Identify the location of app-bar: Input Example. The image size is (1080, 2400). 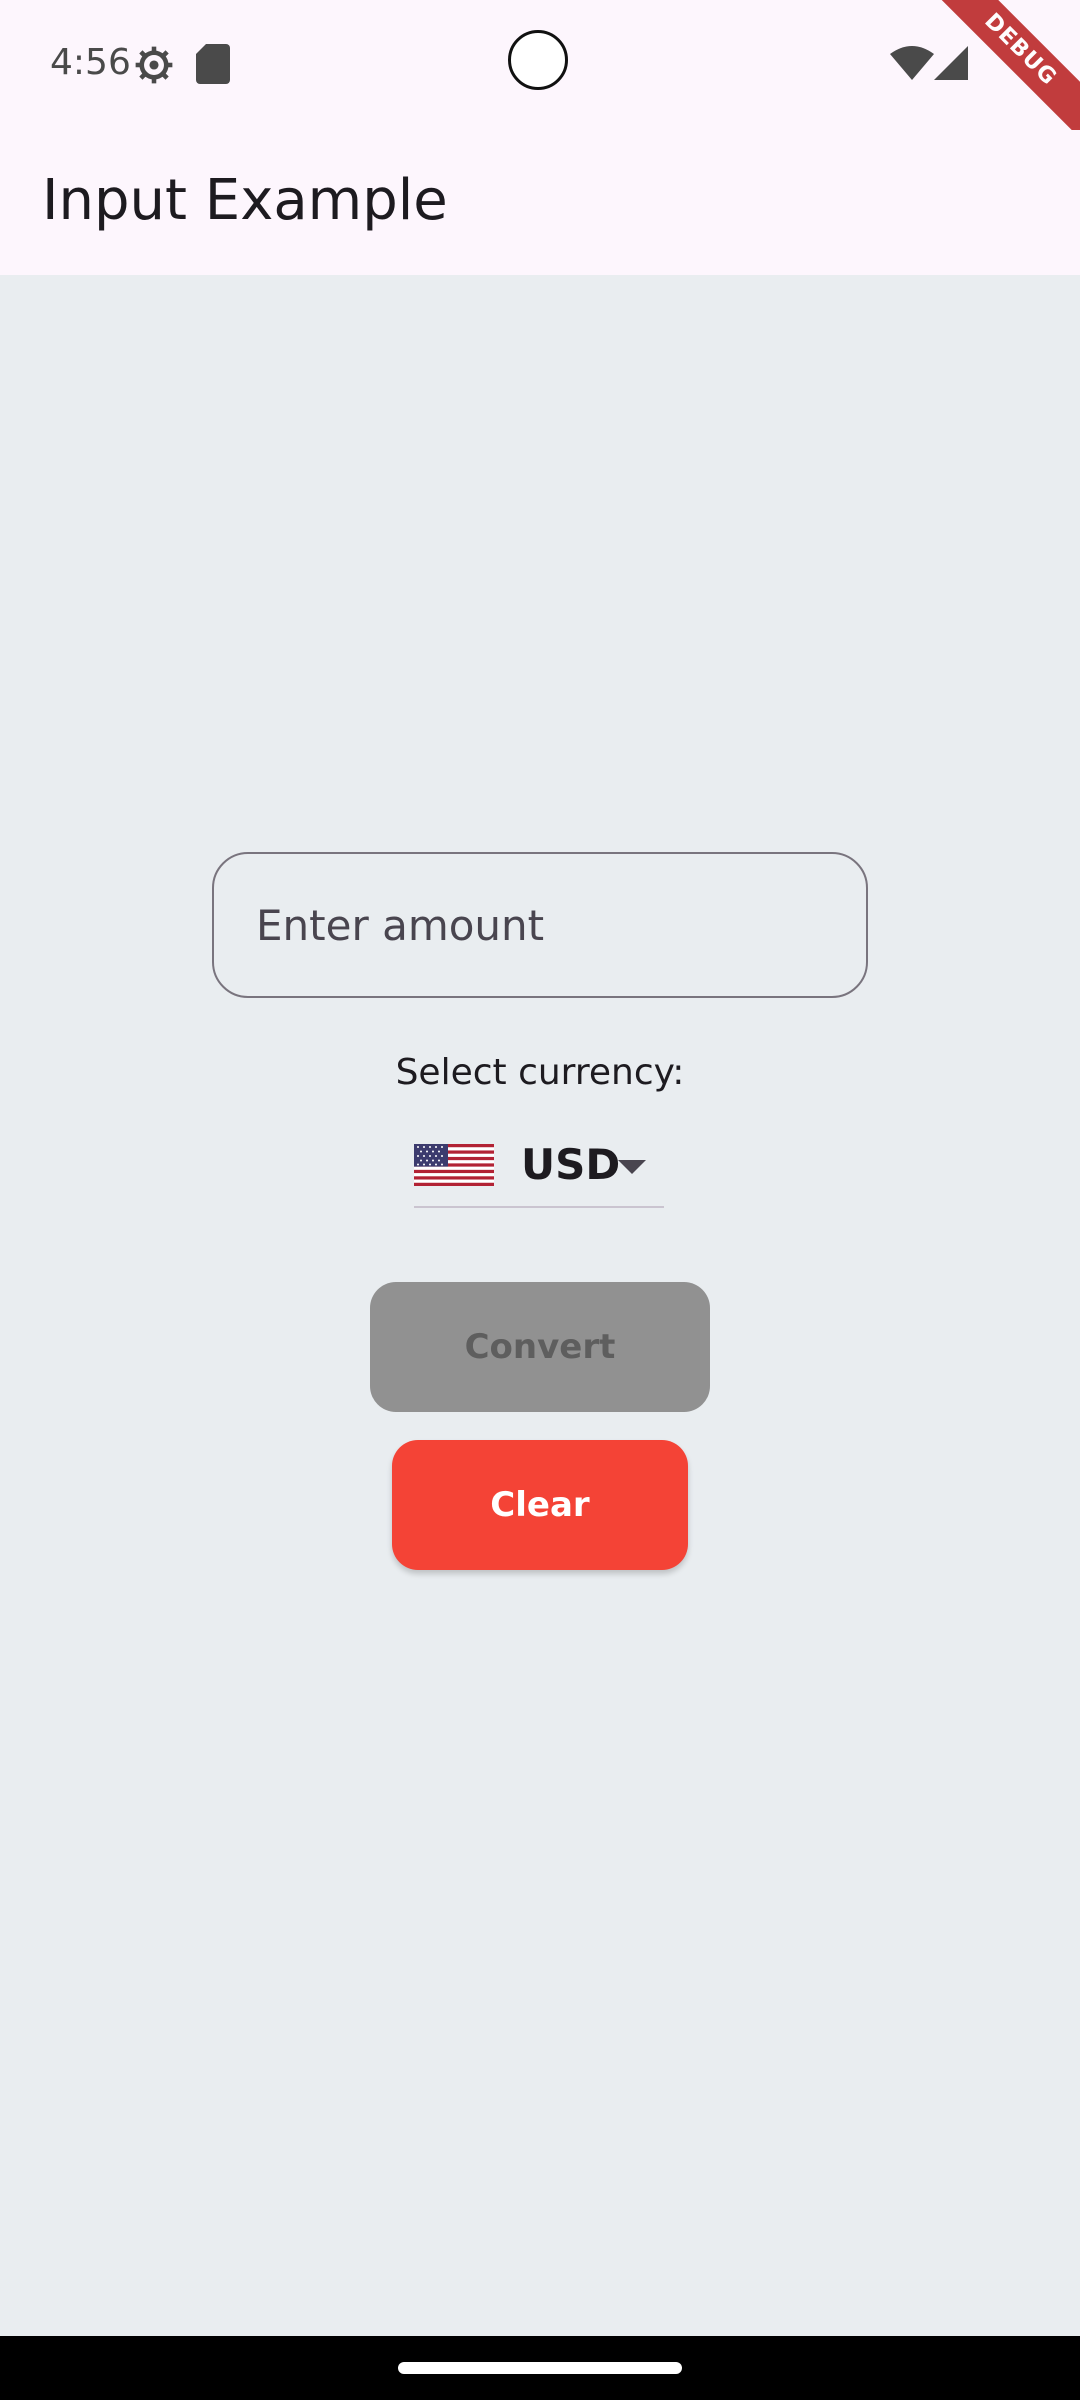
(540, 202).